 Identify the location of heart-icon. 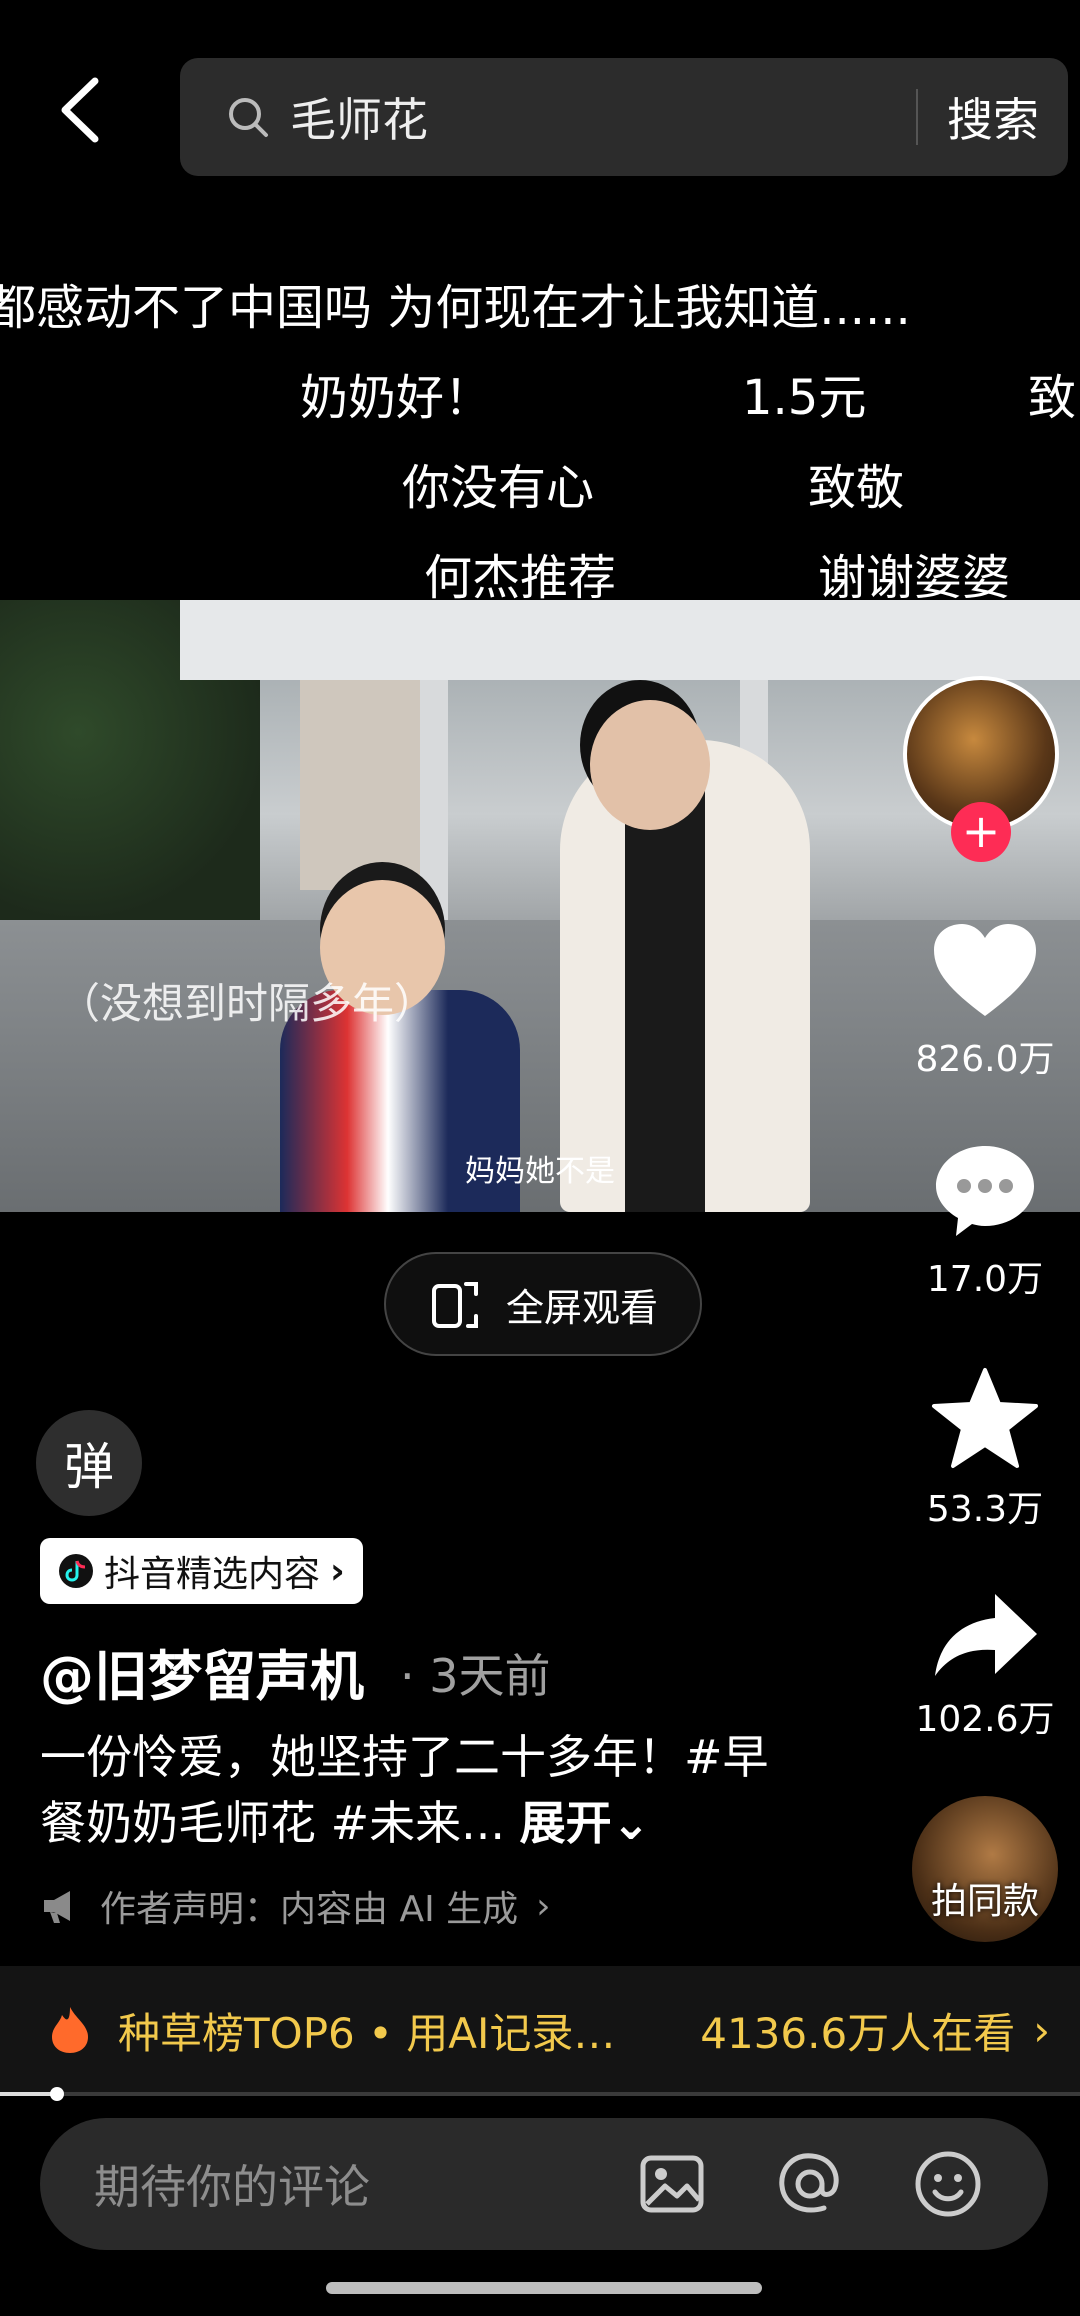
(985, 970).